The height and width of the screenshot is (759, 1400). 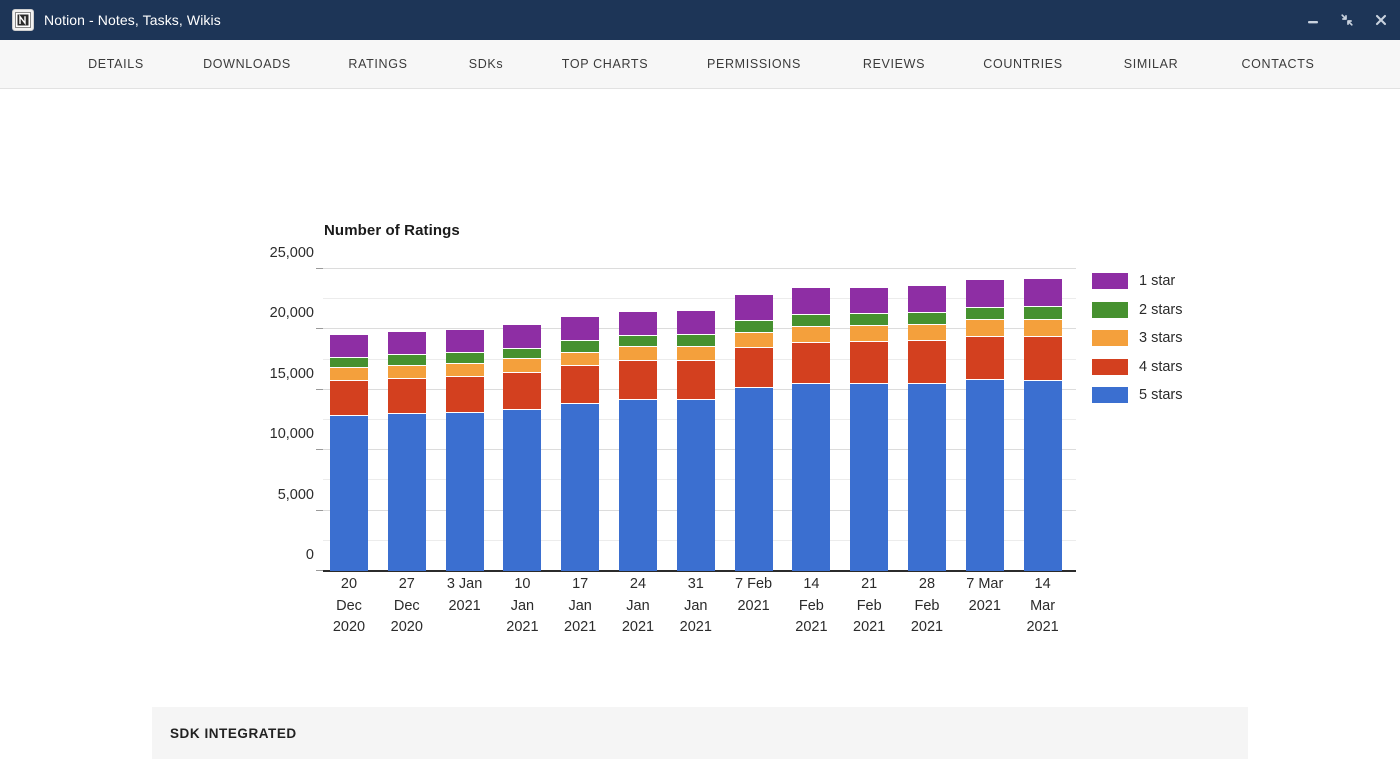 I want to click on tab-downloads: DOWNLOADS, so click(x=247, y=64).